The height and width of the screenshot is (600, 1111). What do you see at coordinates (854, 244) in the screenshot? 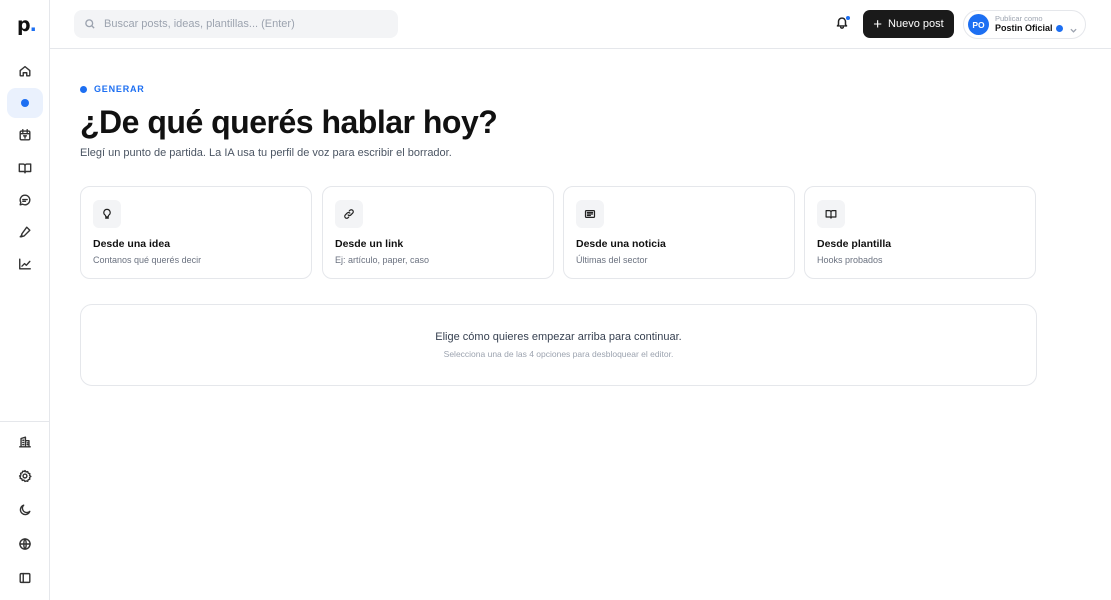
I see `option-title: Desde plantilla` at bounding box center [854, 244].